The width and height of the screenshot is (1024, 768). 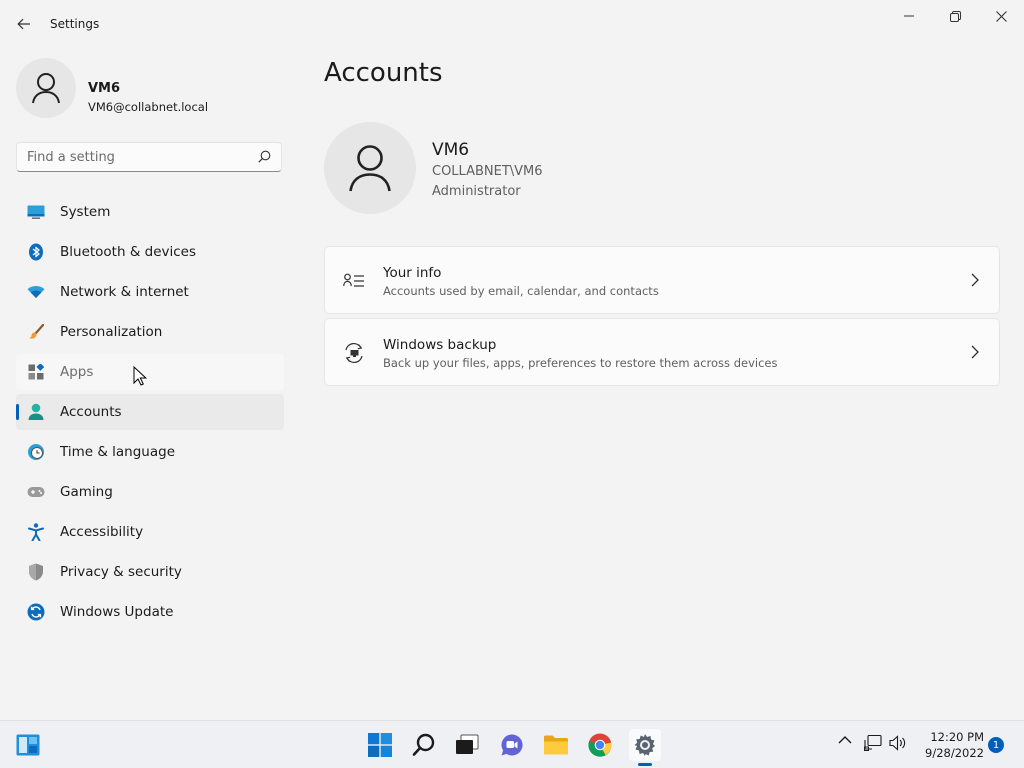 I want to click on sidebar-item-label: Apps, so click(x=77, y=372).